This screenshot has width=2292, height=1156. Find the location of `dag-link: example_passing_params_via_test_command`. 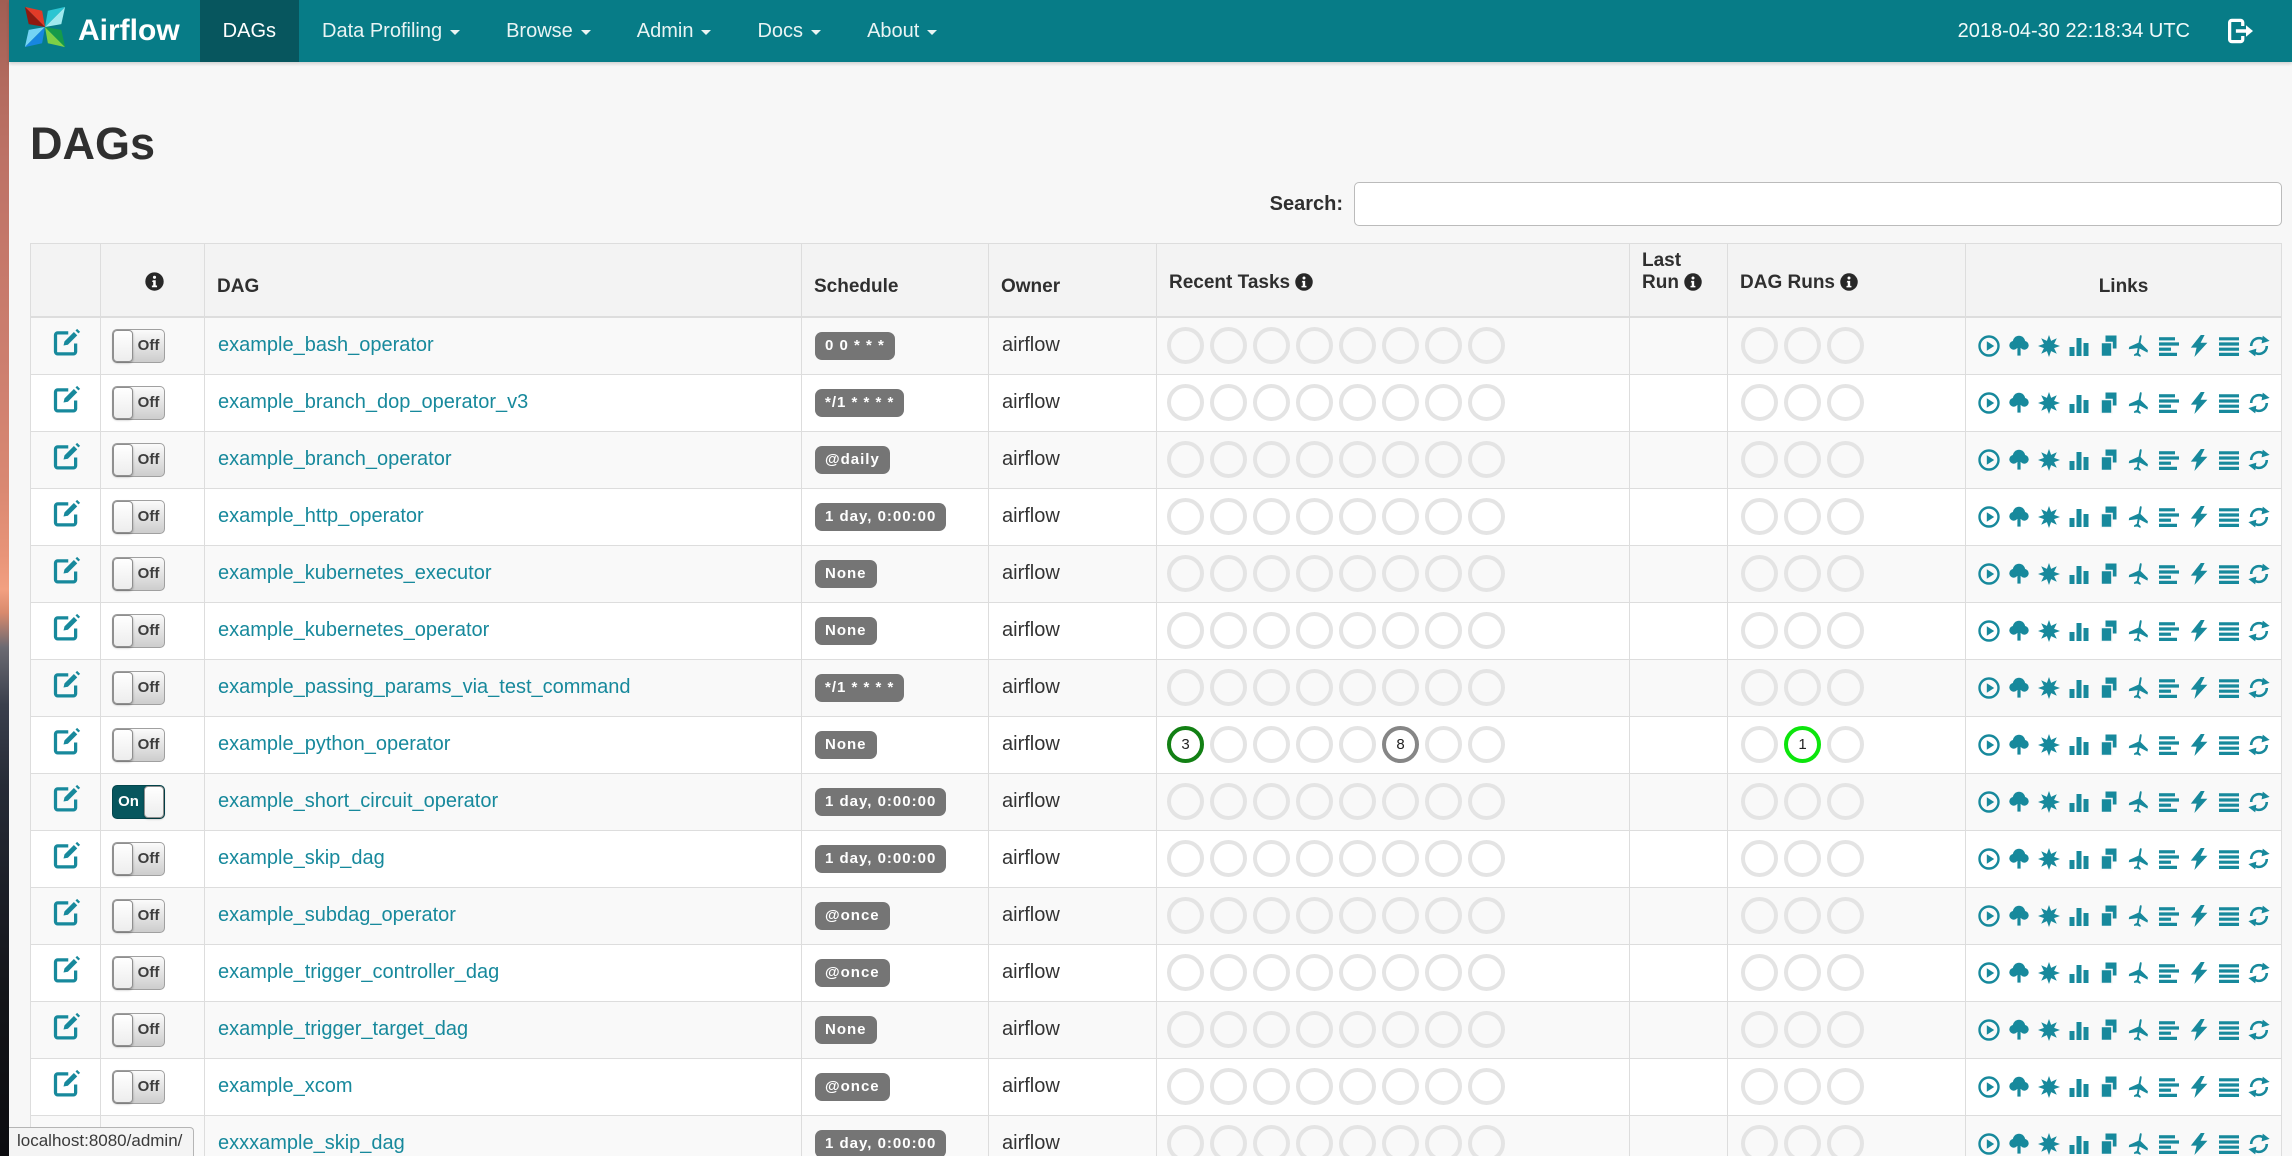

dag-link: example_passing_params_via_test_command is located at coordinates (424, 687).